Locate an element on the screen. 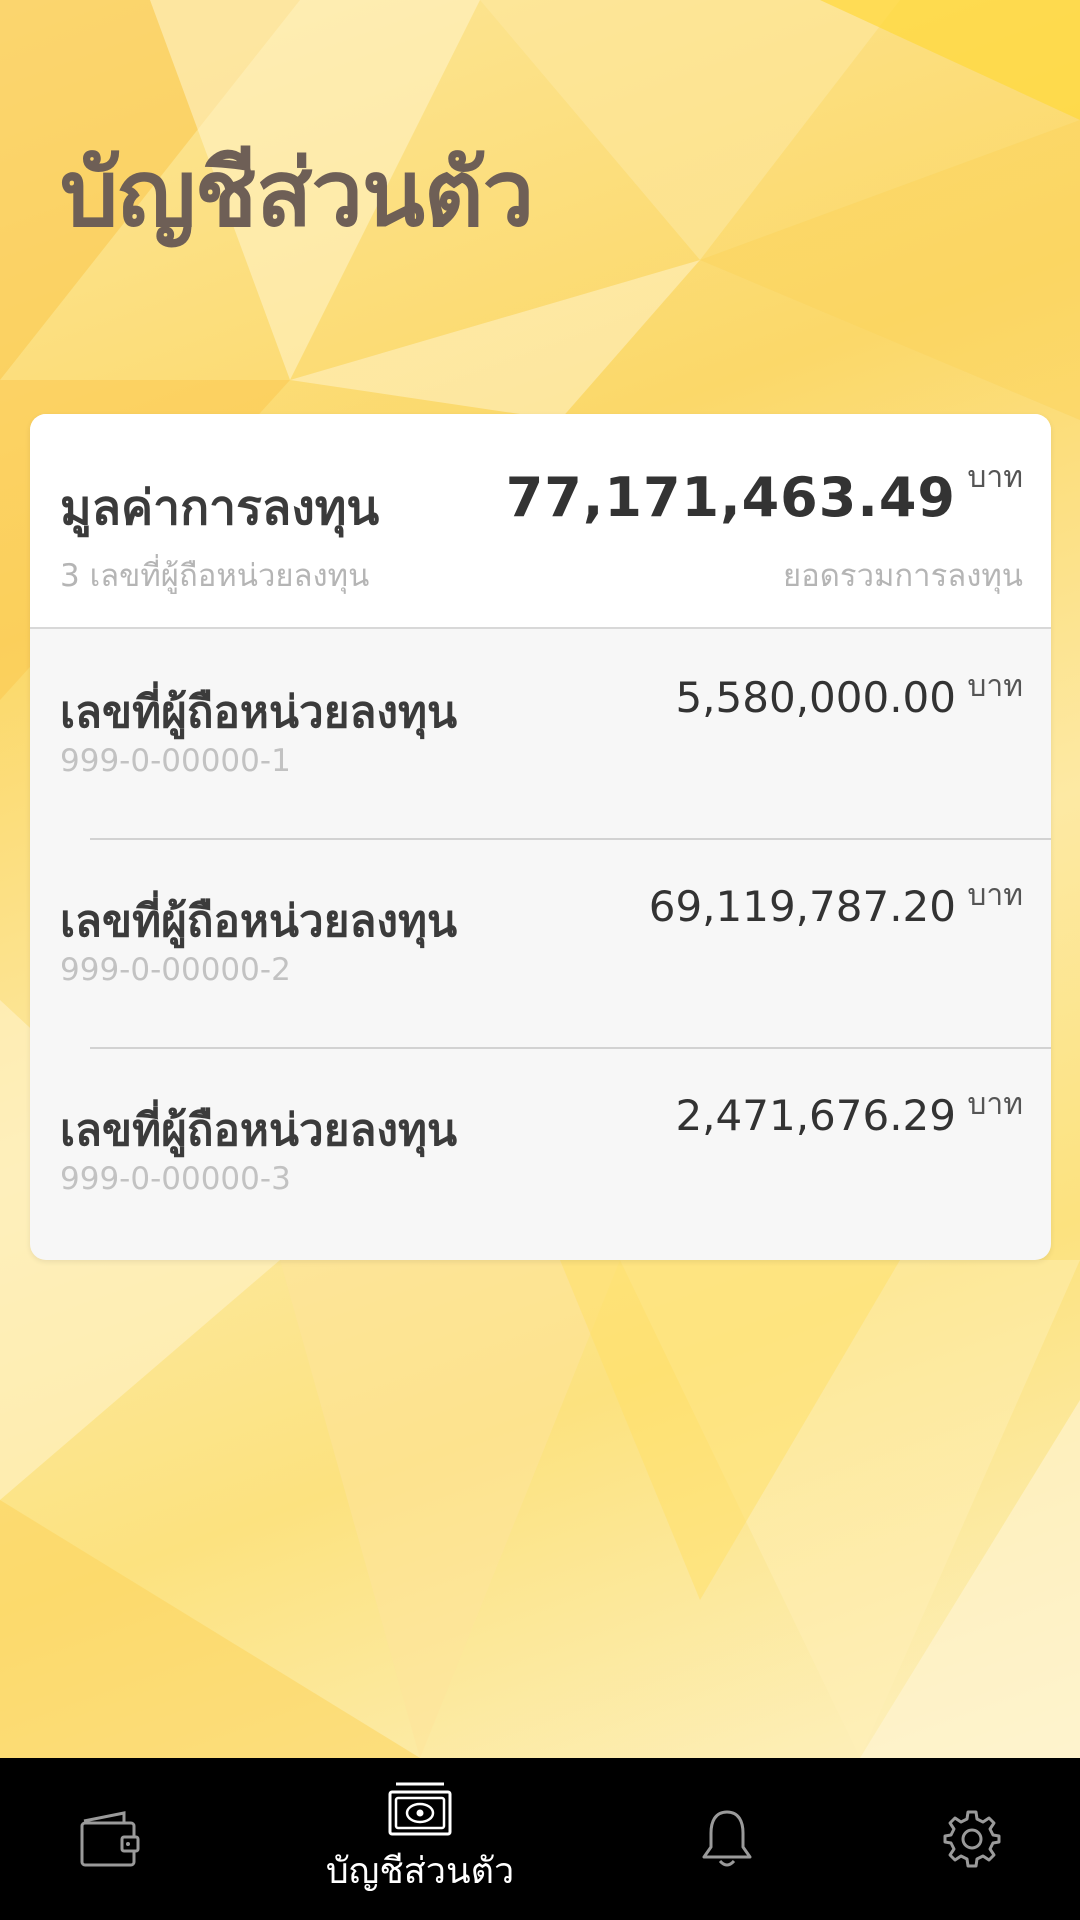 This screenshot has width=1080, height=1920. tab-wallet is located at coordinates (110, 1839).